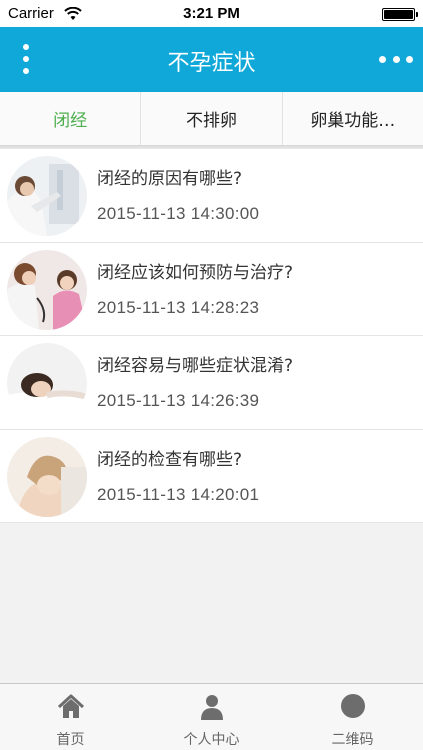  What do you see at coordinates (170, 179) in the screenshot?
I see `article-title: 闭经的原因有哪些?` at bounding box center [170, 179].